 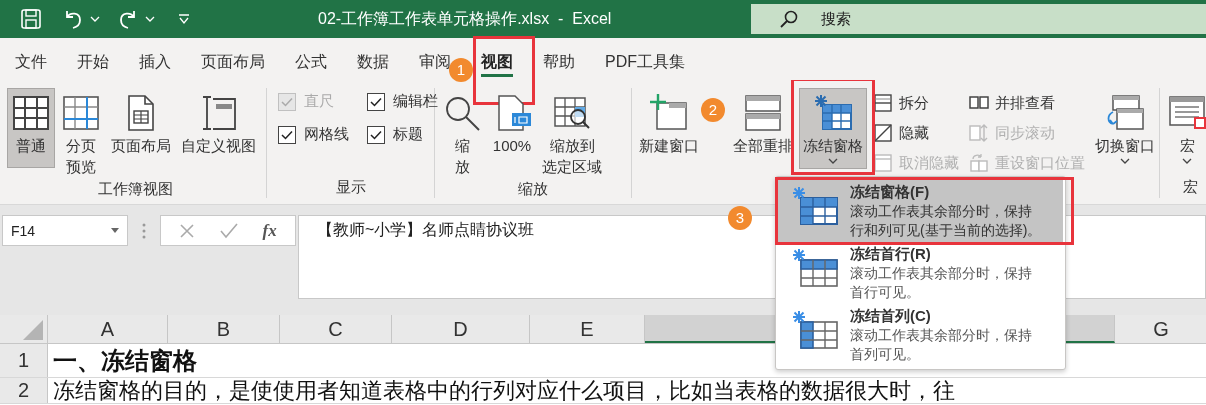 What do you see at coordinates (311, 63) in the screenshot?
I see `ribbon-tab: 公式` at bounding box center [311, 63].